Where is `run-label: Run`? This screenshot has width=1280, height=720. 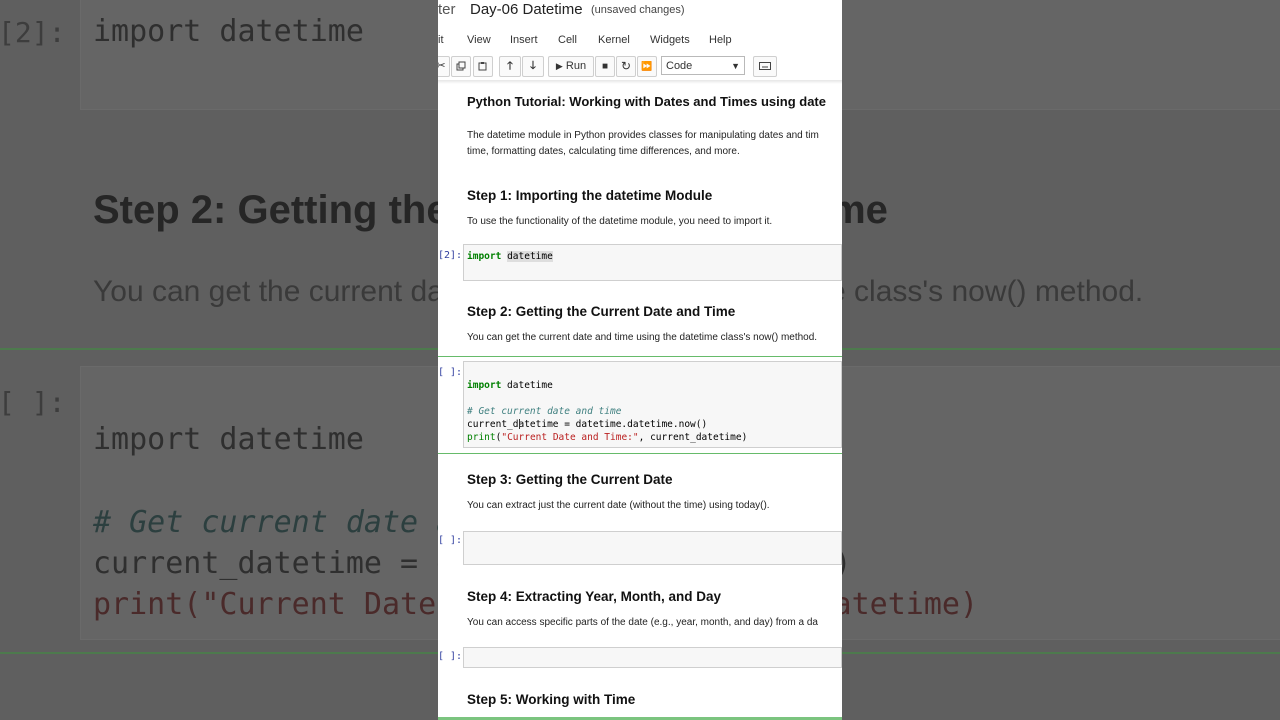 run-label: Run is located at coordinates (576, 66).